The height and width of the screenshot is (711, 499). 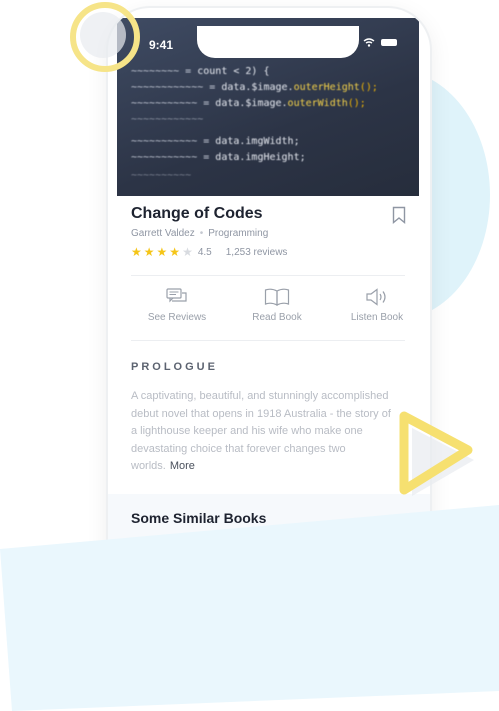 I want to click on battery-icon, so click(x=389, y=42).